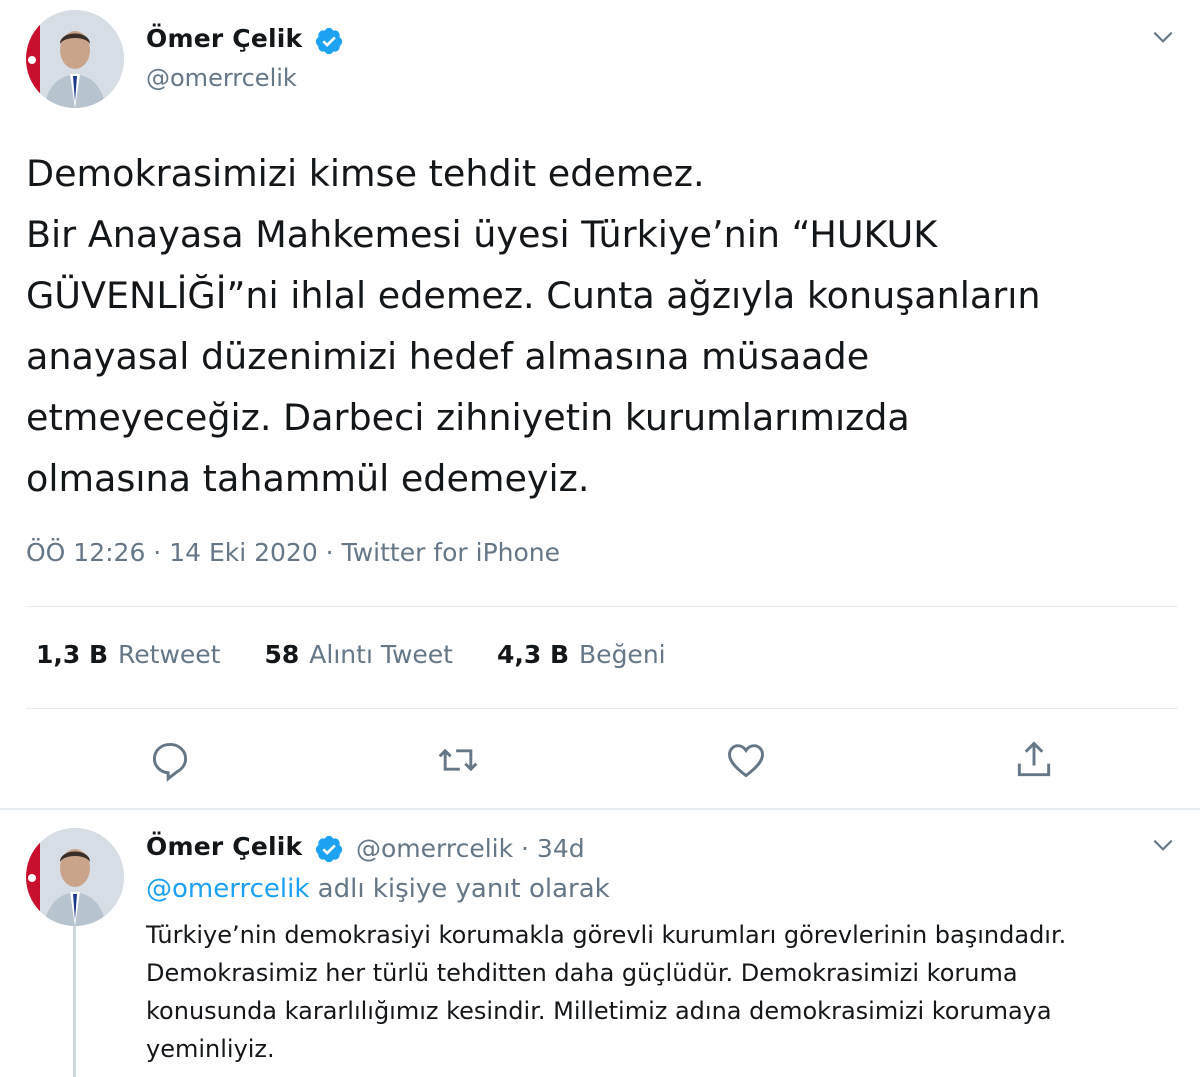 This screenshot has height=1077, width=1200. I want to click on reply-mention-link: @omerrcelik, so click(227, 889).